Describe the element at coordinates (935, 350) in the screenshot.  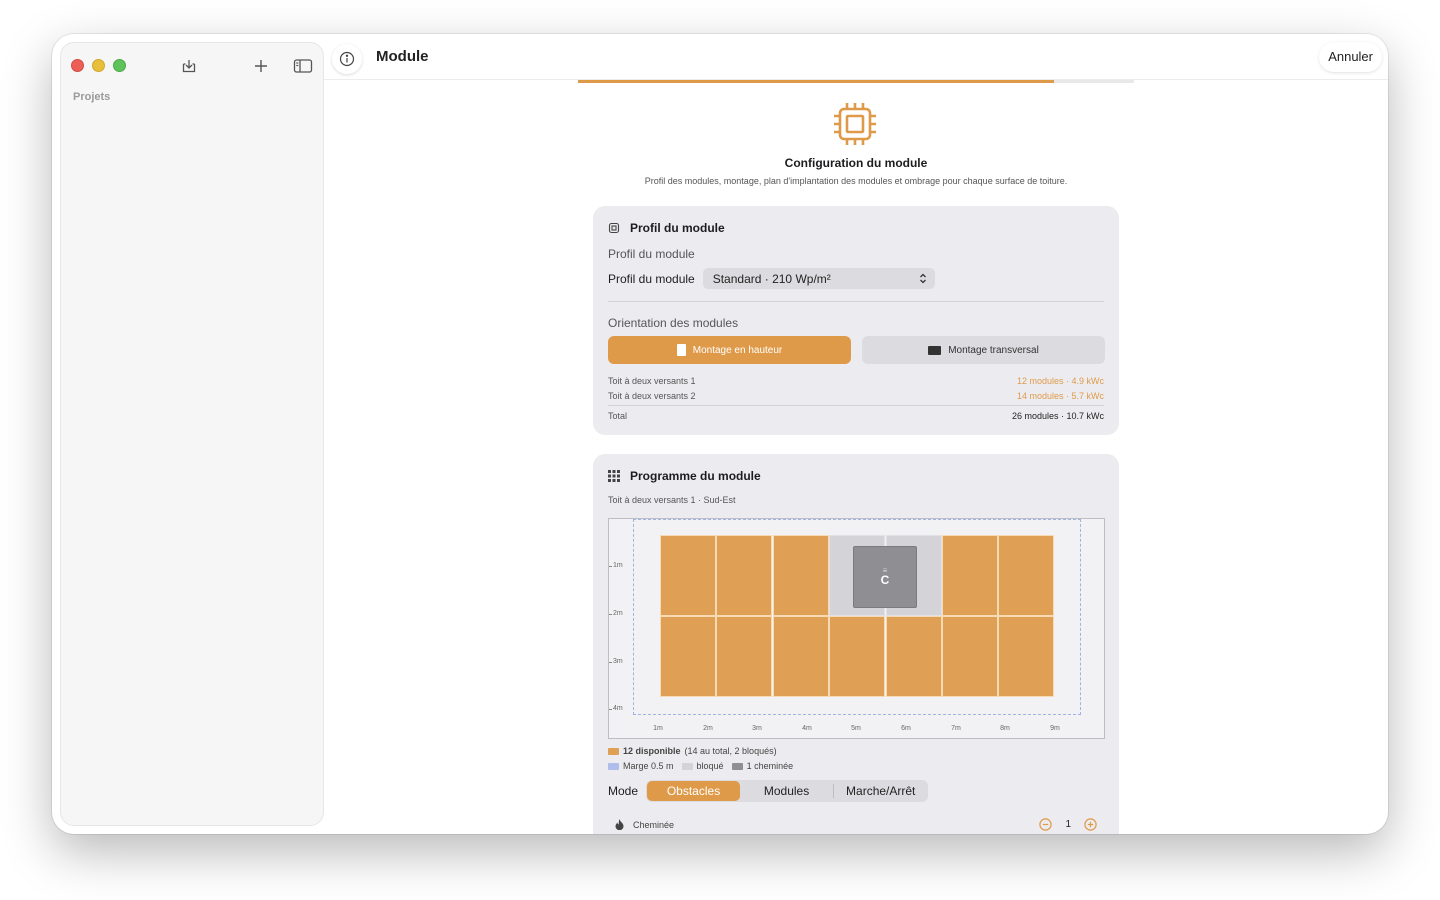
I see `landscape-module-icon` at that location.